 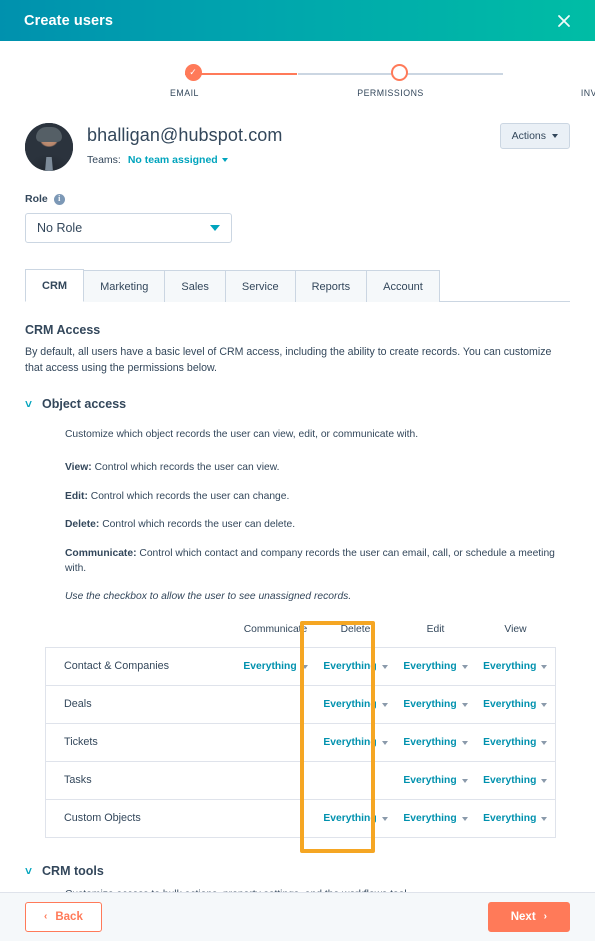 What do you see at coordinates (297, 207) in the screenshot?
I see `role-field: Role i No Role` at bounding box center [297, 207].